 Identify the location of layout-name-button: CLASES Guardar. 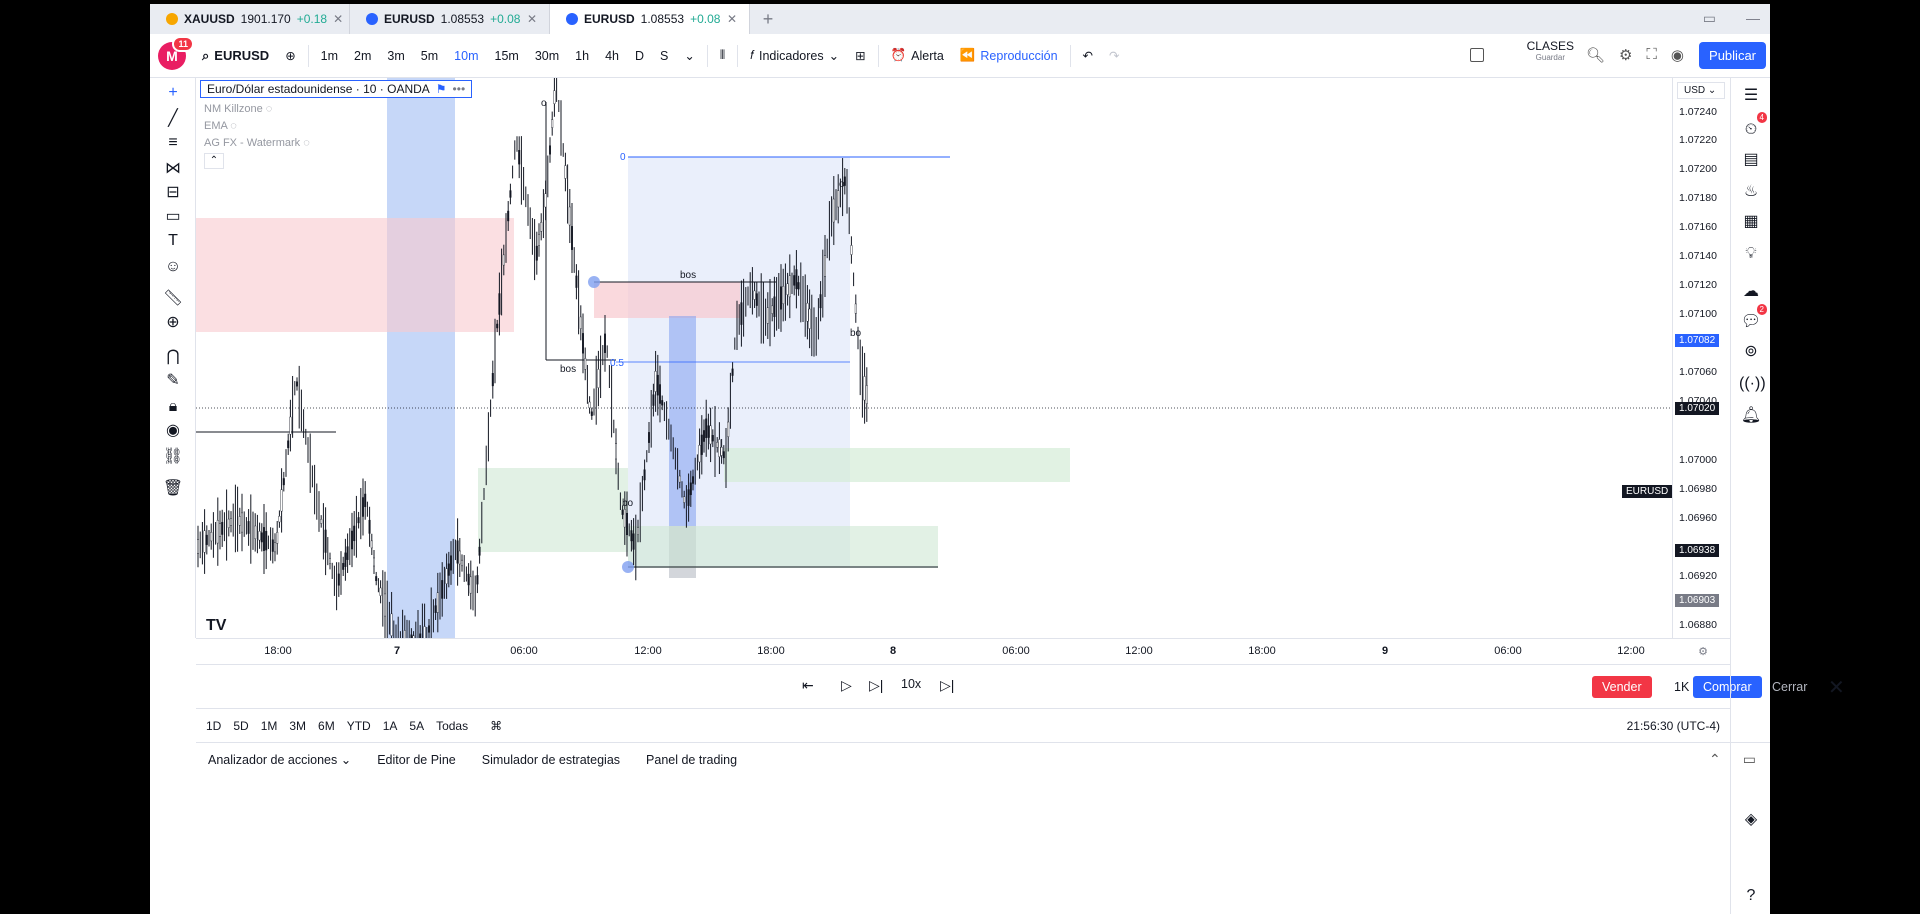
(1550, 52).